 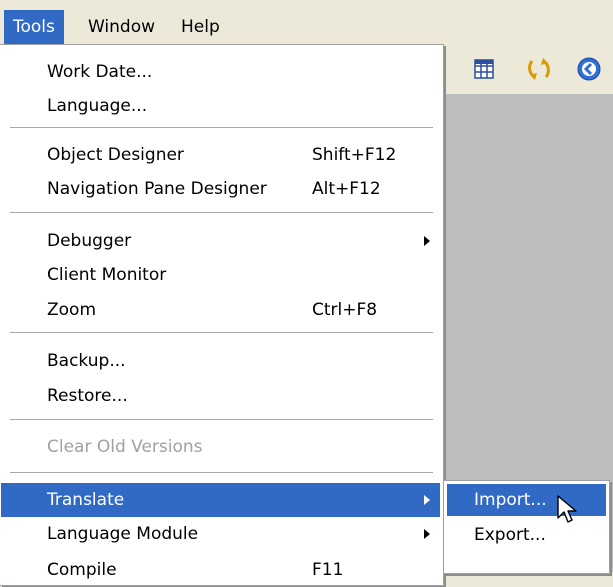 What do you see at coordinates (121, 27) in the screenshot?
I see `menu-window: Window` at bounding box center [121, 27].